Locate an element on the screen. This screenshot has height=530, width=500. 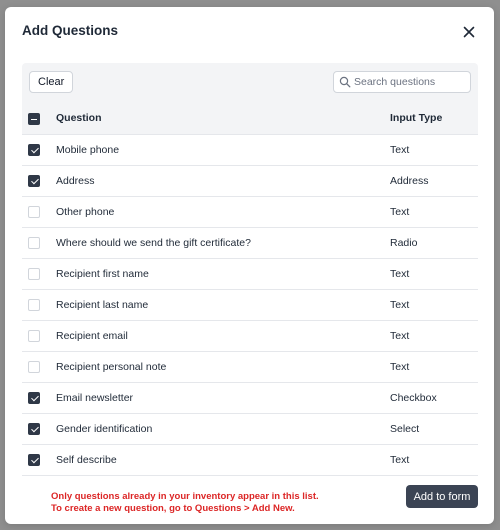
search-input is located at coordinates (410, 82).